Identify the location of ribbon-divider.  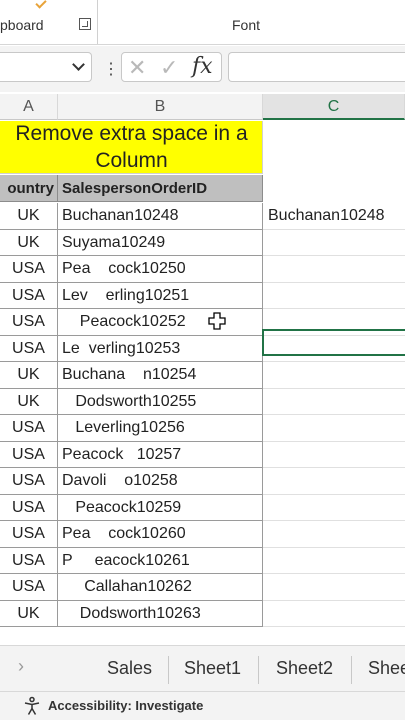
(97, 22).